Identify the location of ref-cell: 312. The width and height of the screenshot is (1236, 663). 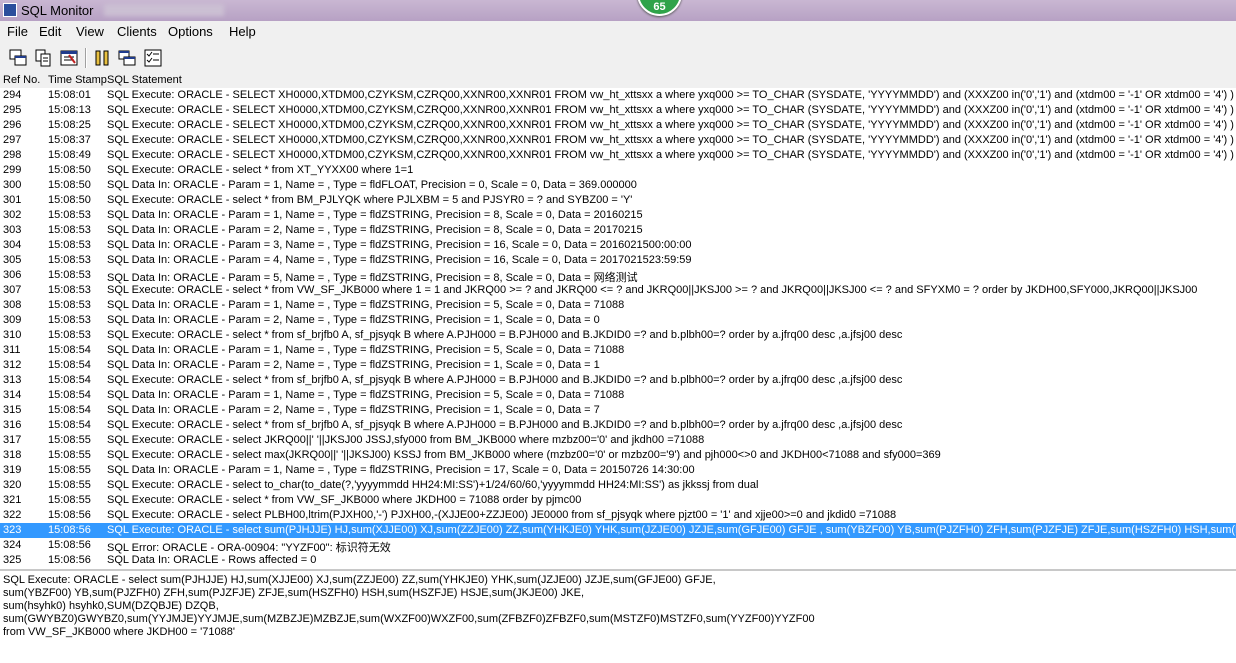
(12, 365).